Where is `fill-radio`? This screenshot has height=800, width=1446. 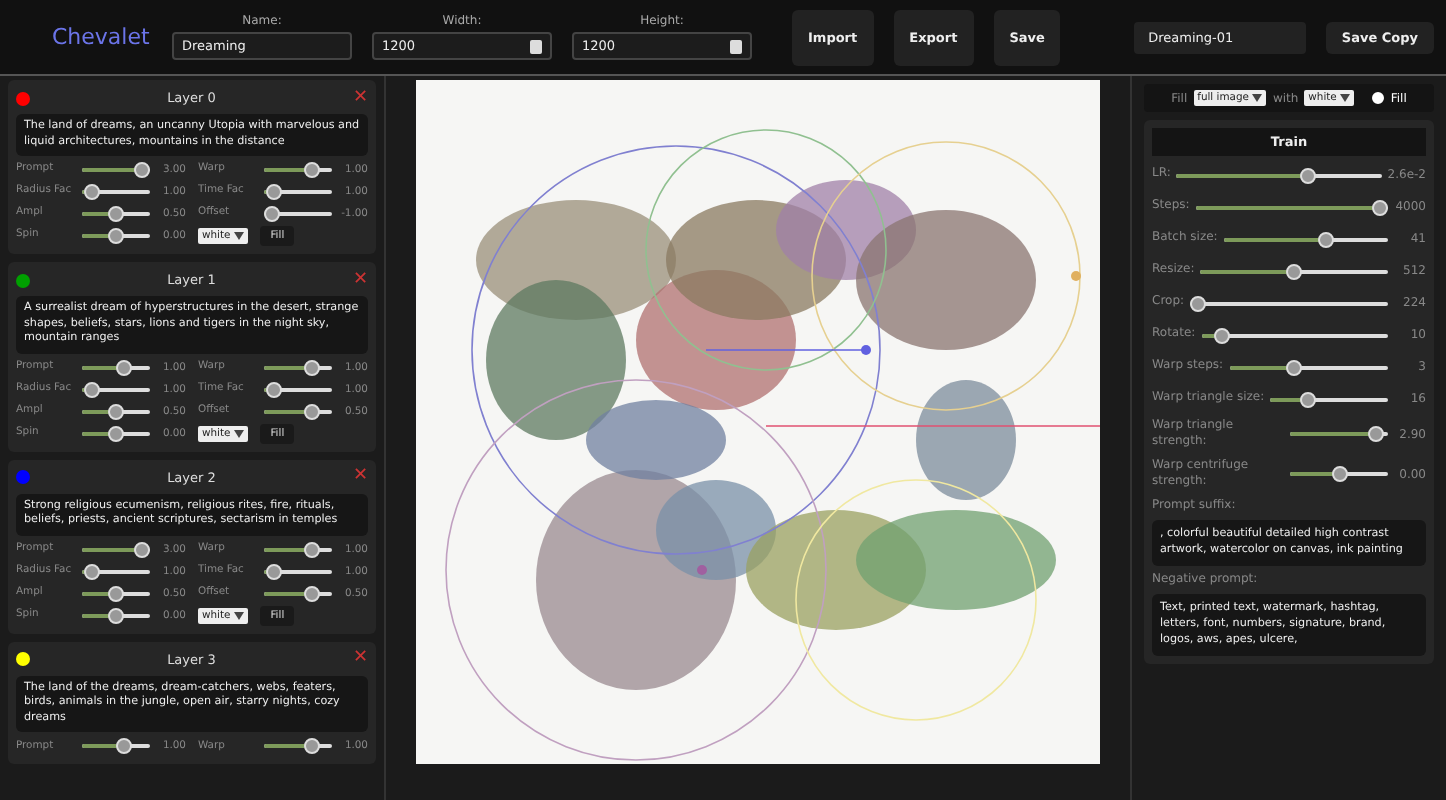
fill-radio is located at coordinates (1378, 98).